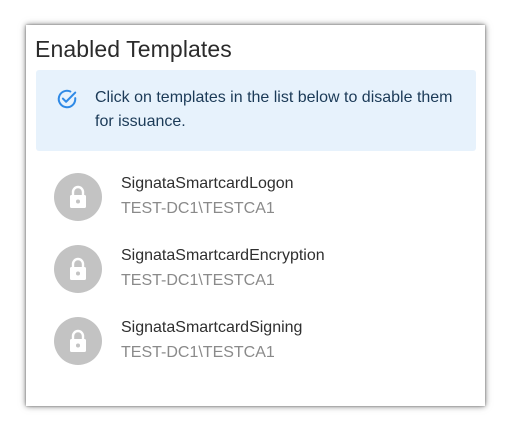 The image size is (510, 430). I want to click on template-name: SignataSmartcardLogon, so click(207, 183).